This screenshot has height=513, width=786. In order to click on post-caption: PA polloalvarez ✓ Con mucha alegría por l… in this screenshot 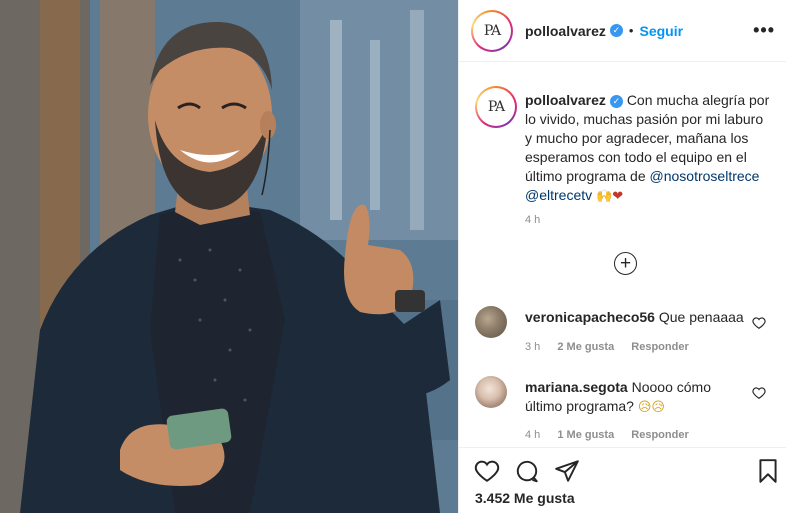, I will do `click(625, 146)`.